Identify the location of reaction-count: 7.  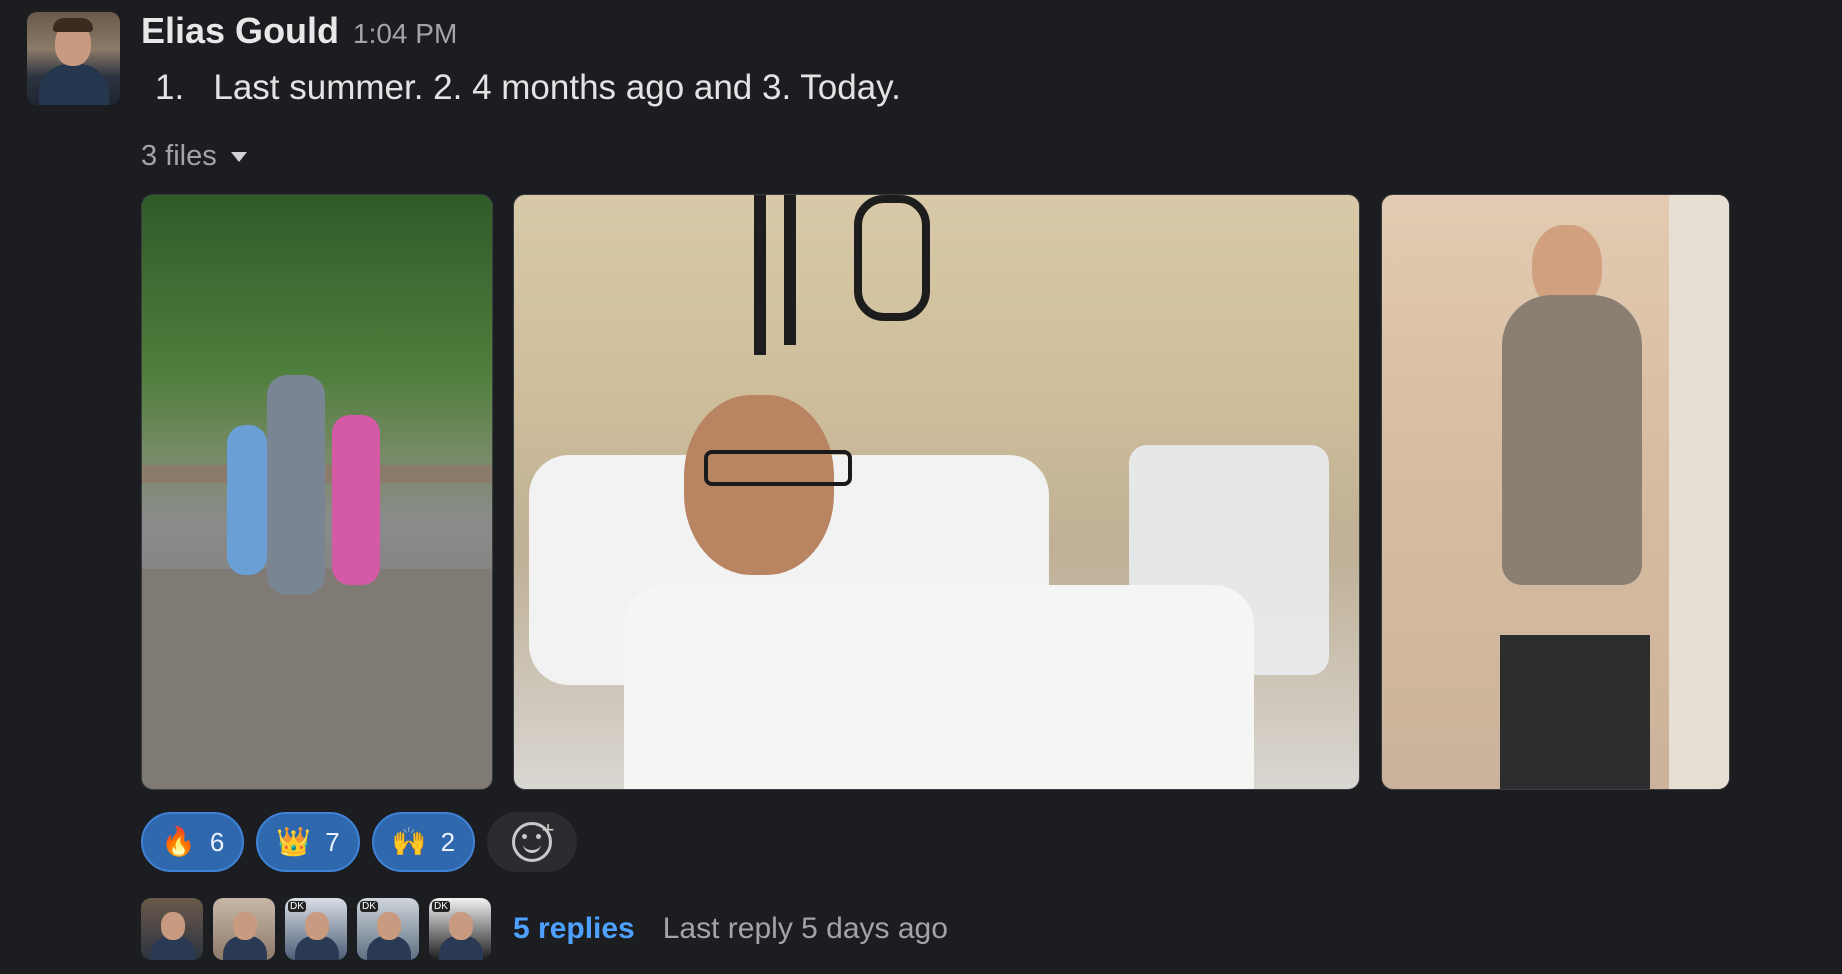
(332, 841).